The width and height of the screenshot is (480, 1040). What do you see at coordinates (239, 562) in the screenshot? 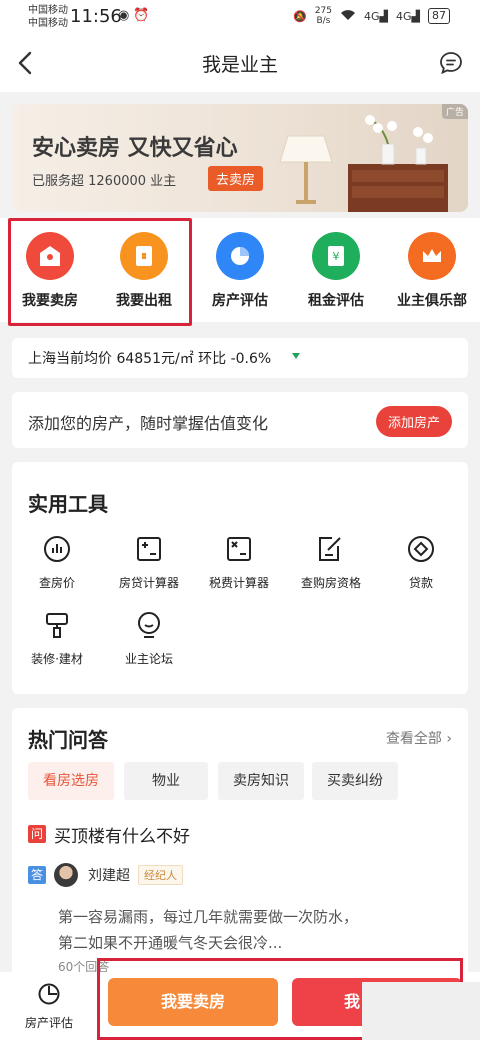
I see `tool-tax-calculator: 税费计算器` at bounding box center [239, 562].